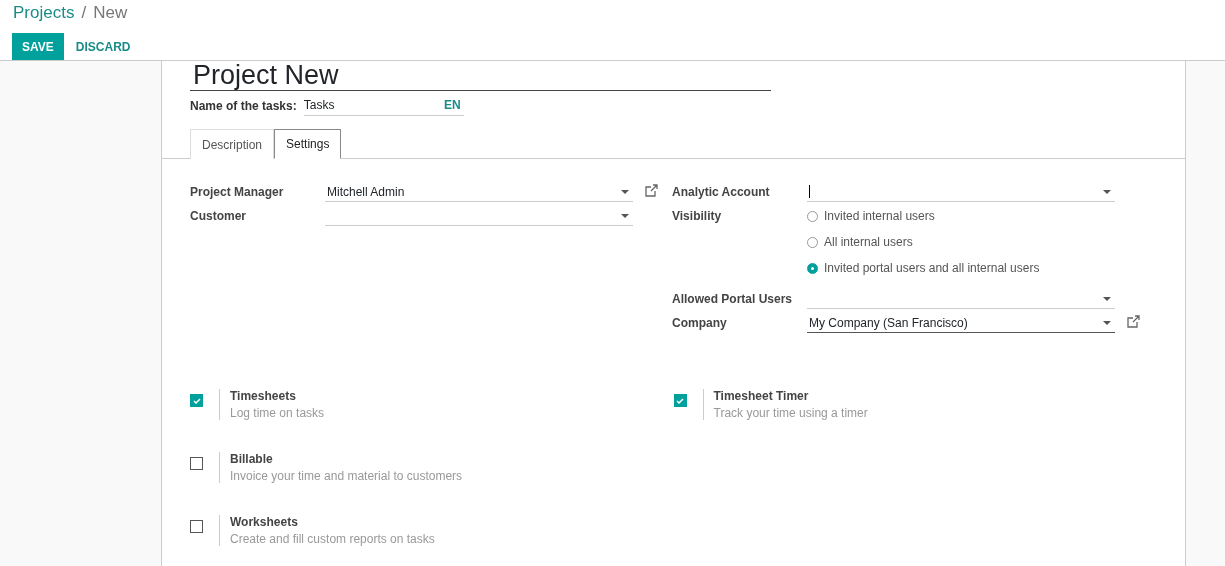  What do you see at coordinates (110, 13) in the screenshot?
I see `breadcrumb-current: New` at bounding box center [110, 13].